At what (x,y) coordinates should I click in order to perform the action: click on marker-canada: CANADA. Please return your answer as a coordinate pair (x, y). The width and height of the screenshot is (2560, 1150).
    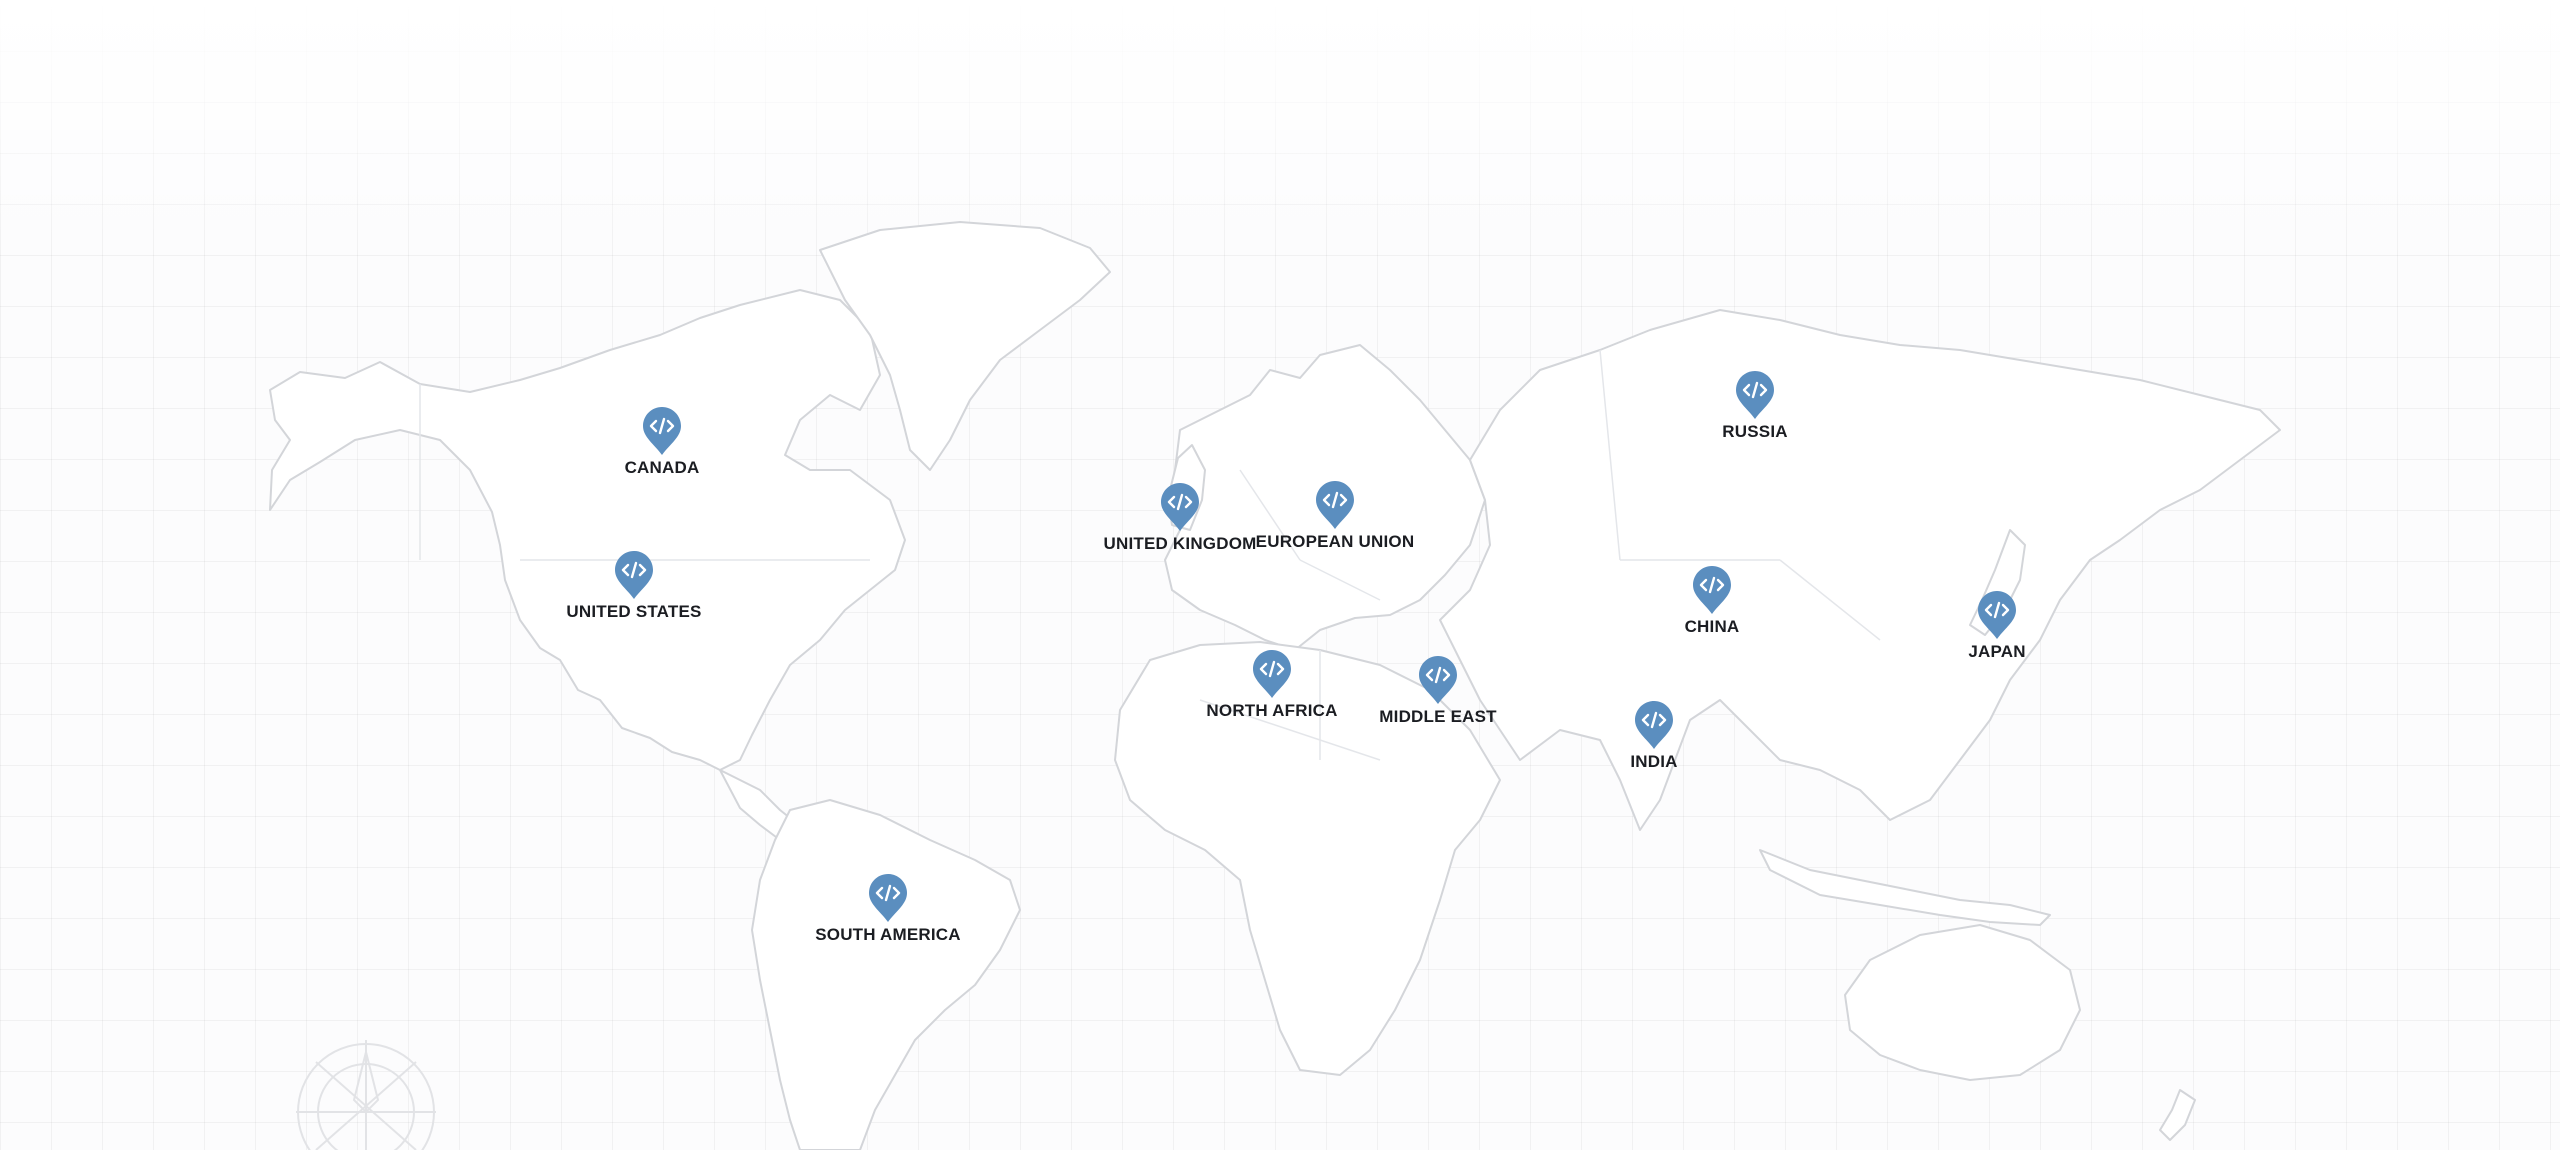
    Looking at the image, I should click on (662, 442).